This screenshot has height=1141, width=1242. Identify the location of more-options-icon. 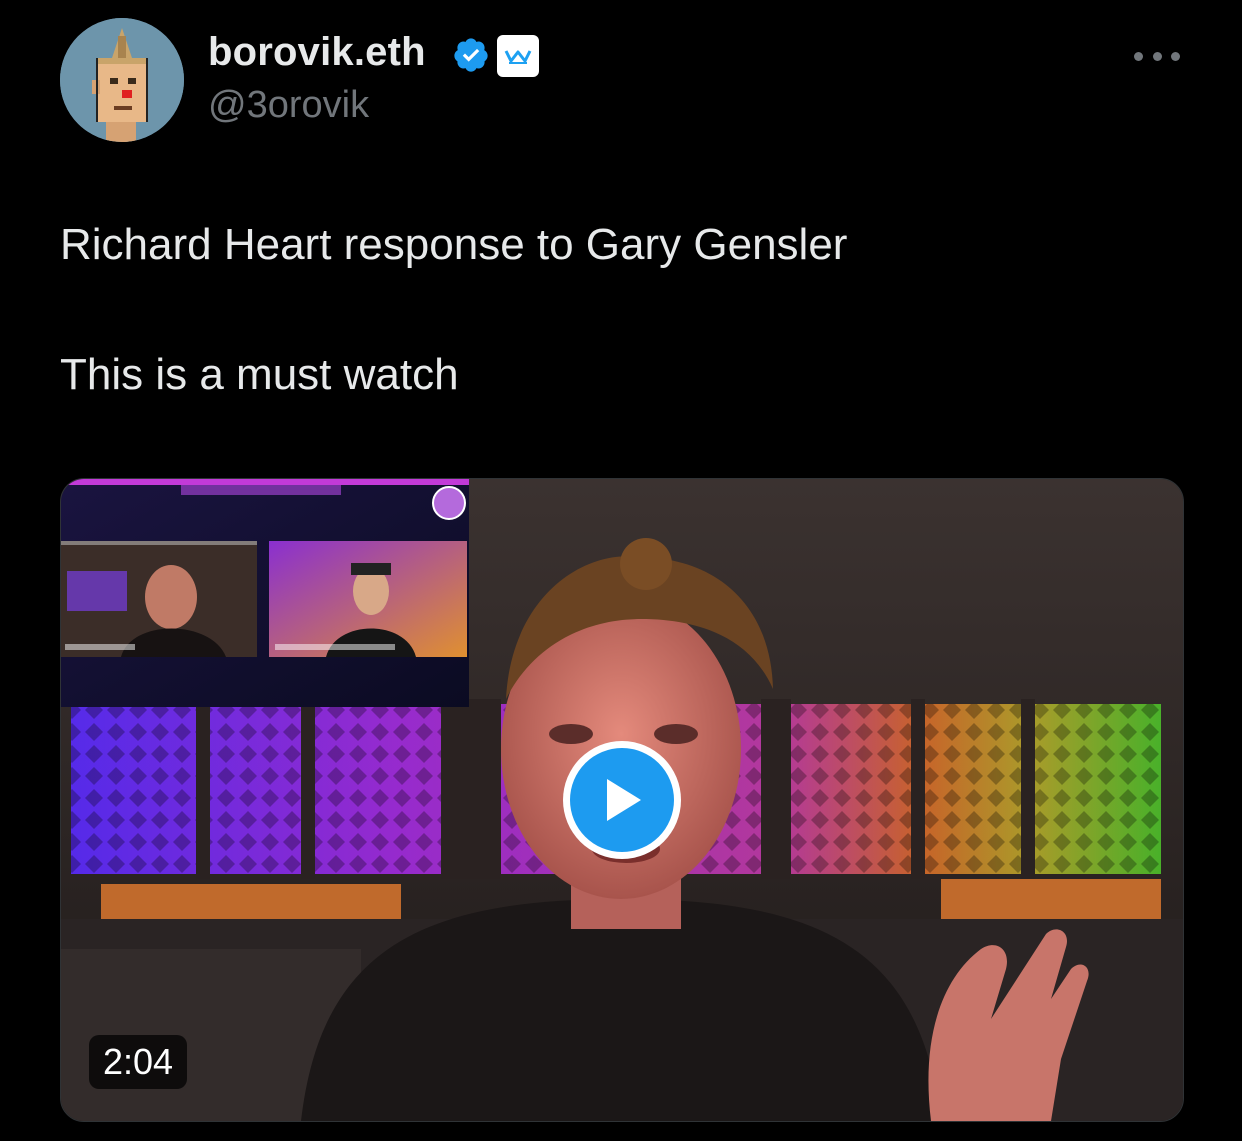
(1157, 56).